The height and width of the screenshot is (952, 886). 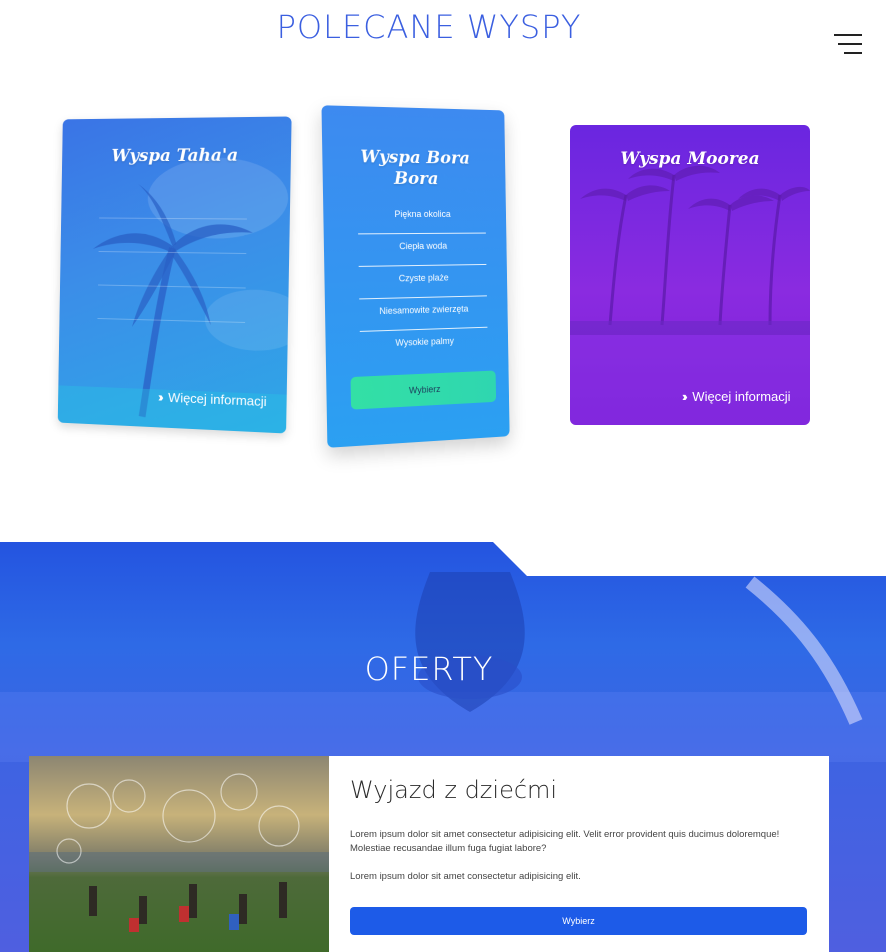 I want to click on select-button: Wybierz, so click(x=423, y=390).